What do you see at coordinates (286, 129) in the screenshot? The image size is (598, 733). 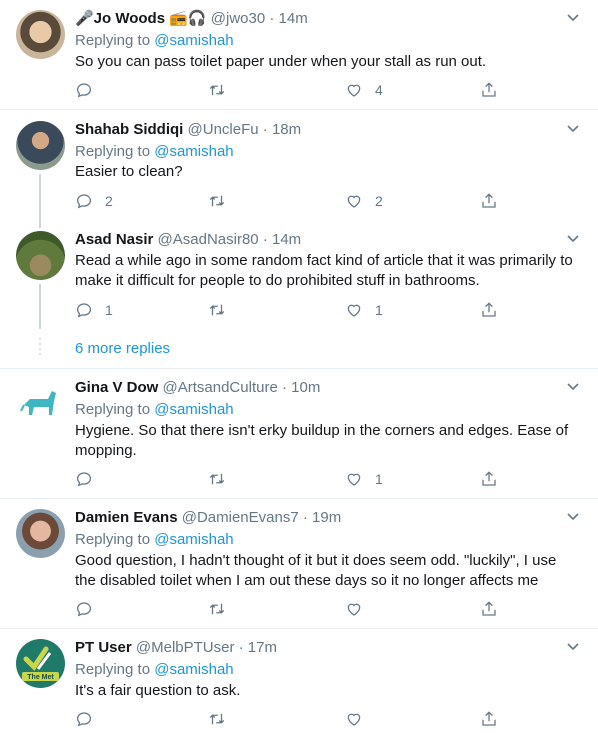 I see `timestamp: 18m` at bounding box center [286, 129].